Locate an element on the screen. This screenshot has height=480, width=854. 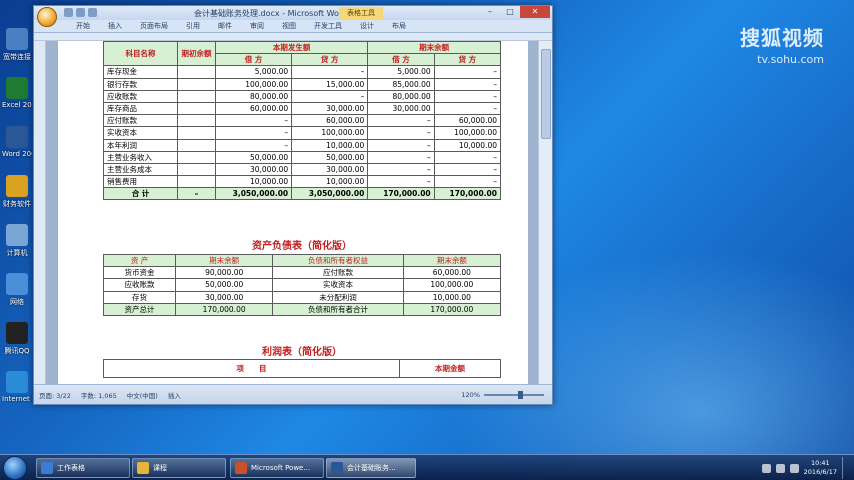
taskbar-button: 课程 is located at coordinates (179, 468).